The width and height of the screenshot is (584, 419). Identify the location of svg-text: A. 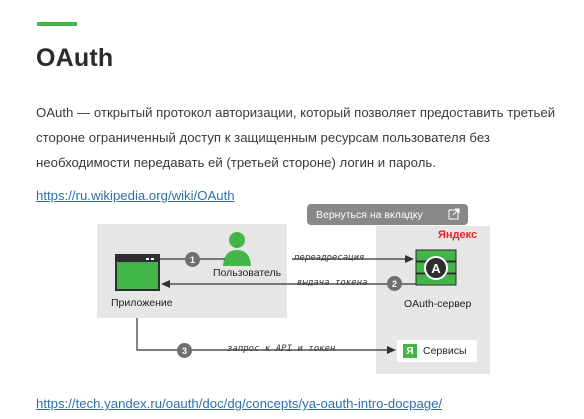
(436, 268).